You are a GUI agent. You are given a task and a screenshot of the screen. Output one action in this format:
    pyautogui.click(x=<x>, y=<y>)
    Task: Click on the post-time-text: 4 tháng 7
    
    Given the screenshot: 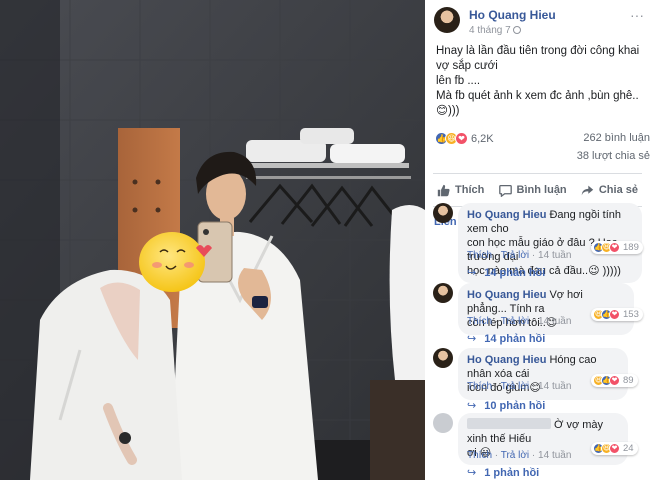 What is the action you would take?
    pyautogui.click(x=490, y=30)
    